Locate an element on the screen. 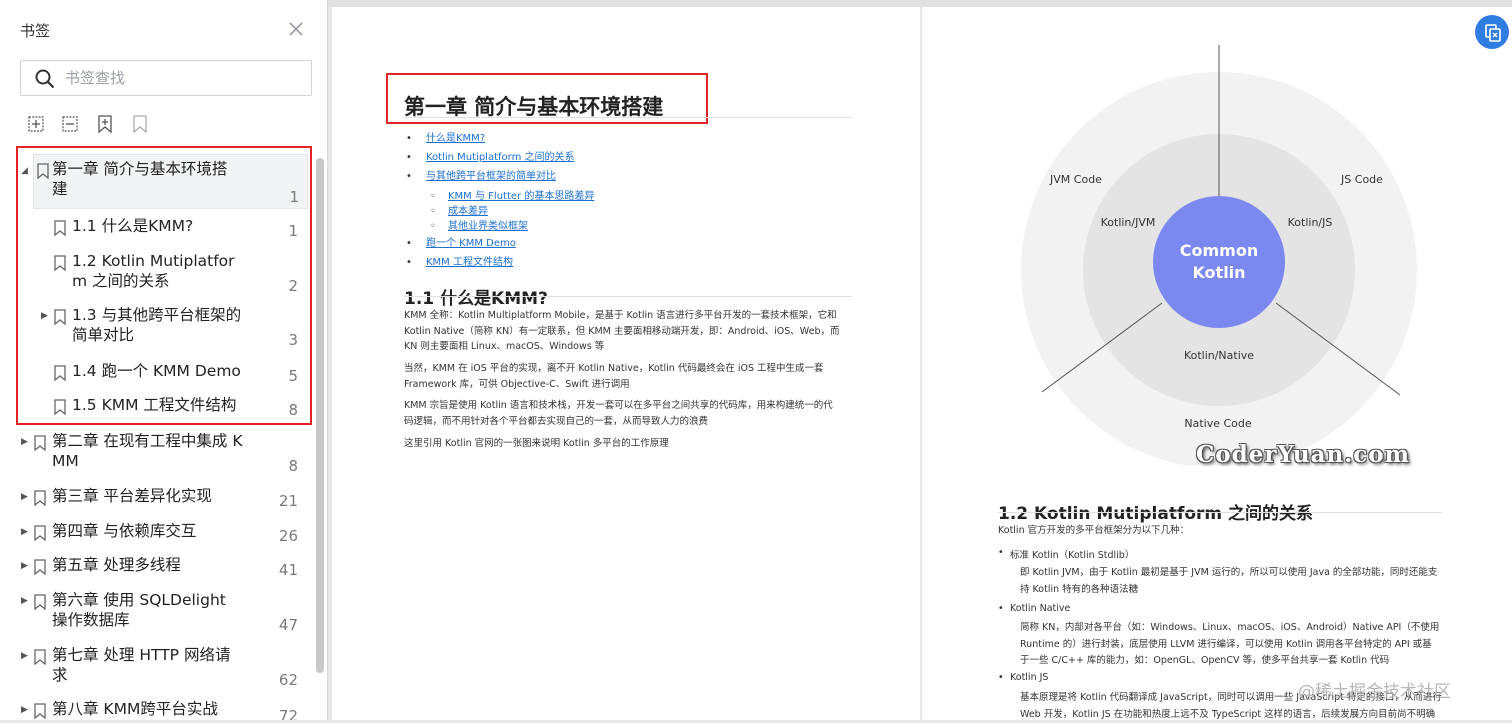 This screenshot has width=1512, height=723. image-watermark: CoderYuan.com is located at coordinates (1303, 454).